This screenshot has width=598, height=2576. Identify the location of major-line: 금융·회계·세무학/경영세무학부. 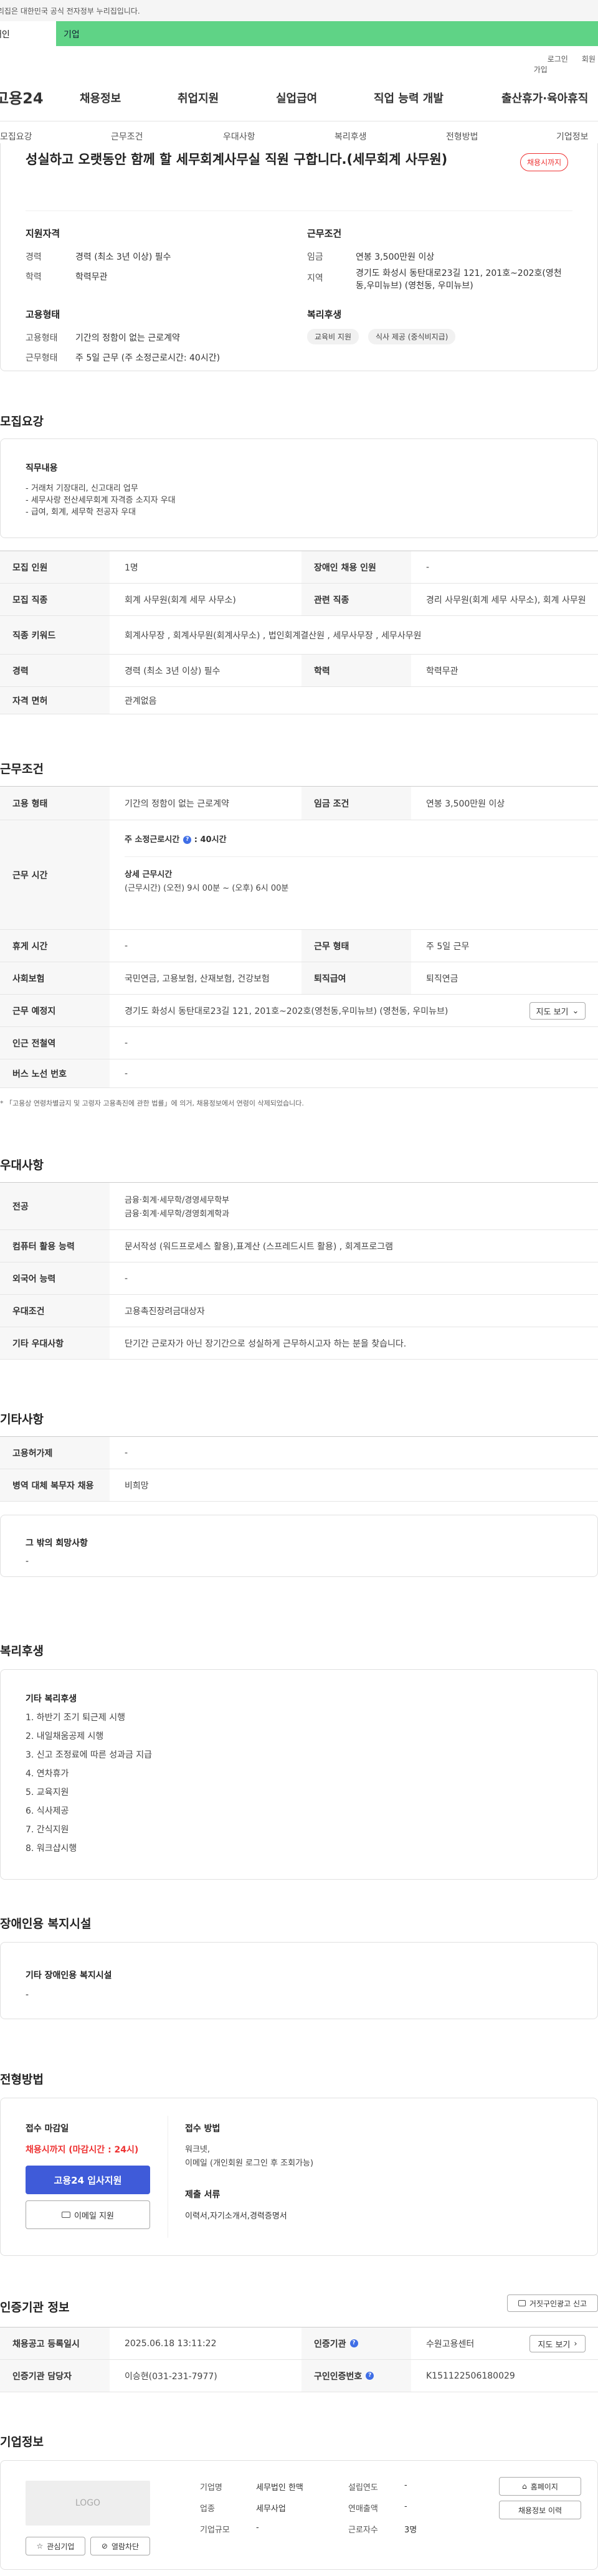
(177, 1200).